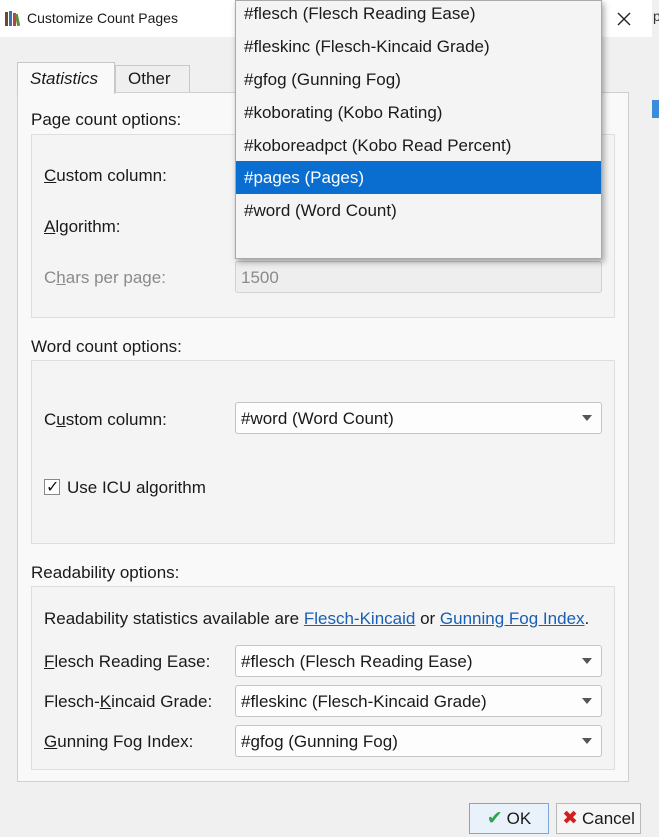  What do you see at coordinates (72, 701) in the screenshot?
I see `label-text: Flesch-` at bounding box center [72, 701].